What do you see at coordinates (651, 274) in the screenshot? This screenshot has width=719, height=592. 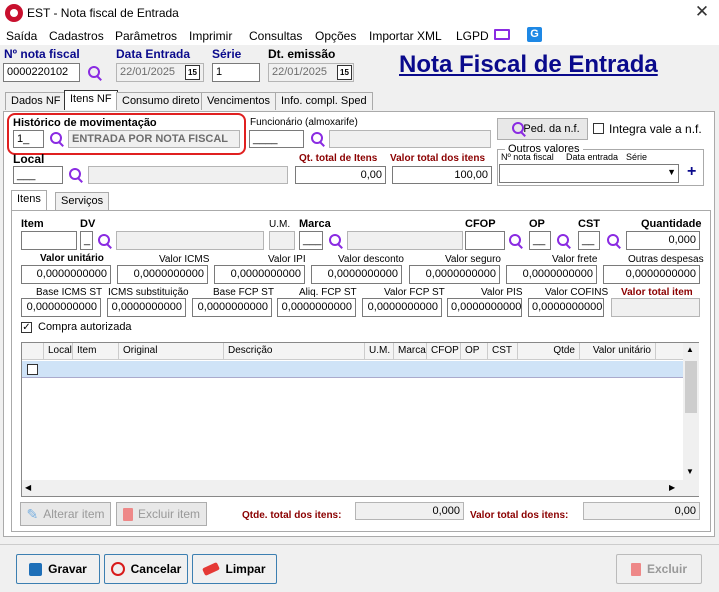 I see `outras-despesas-input: 0,0000000000` at bounding box center [651, 274].